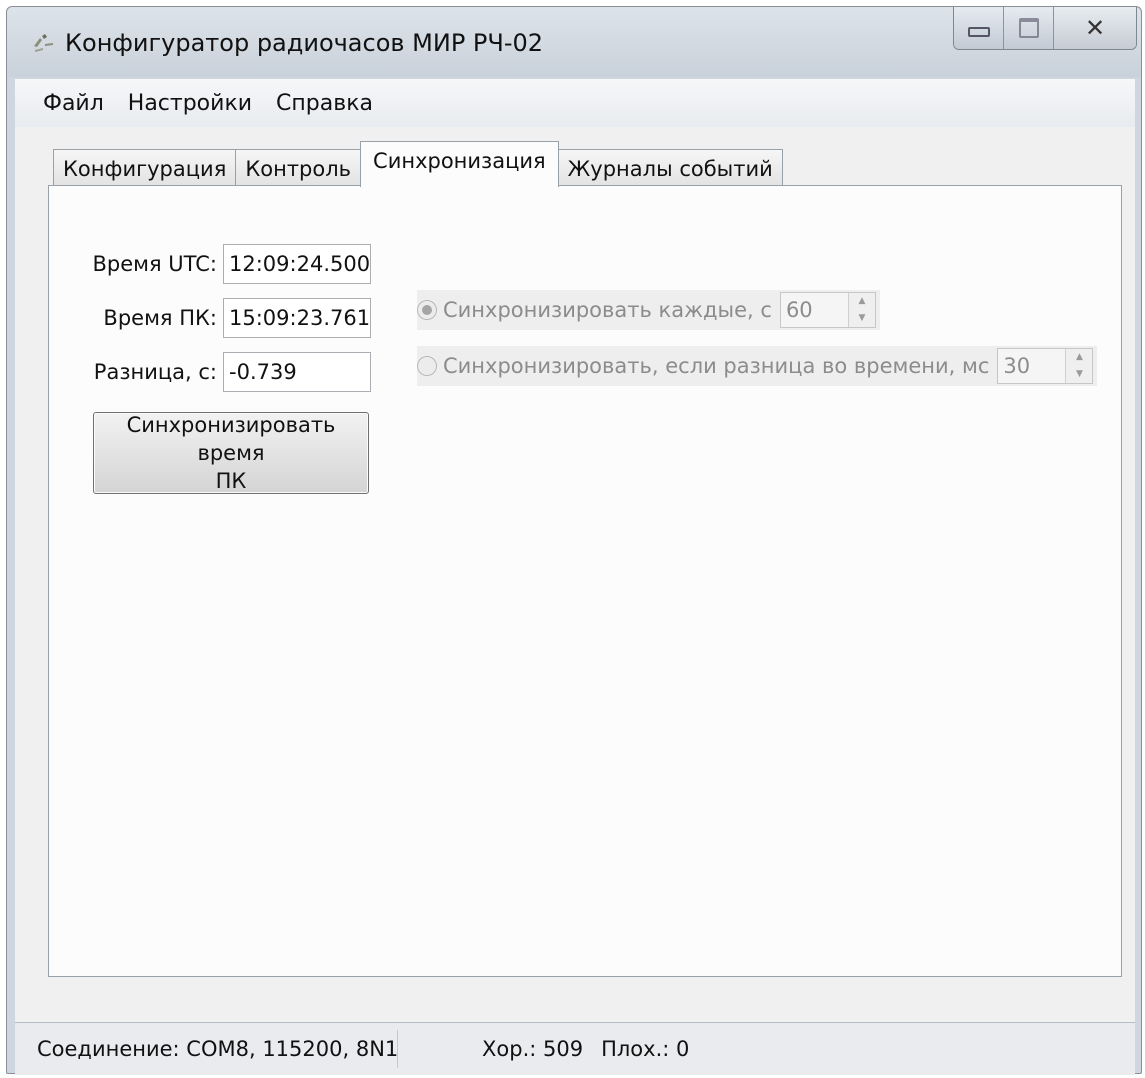  I want to click on tab-configuration: Конфигурация, so click(145, 168).